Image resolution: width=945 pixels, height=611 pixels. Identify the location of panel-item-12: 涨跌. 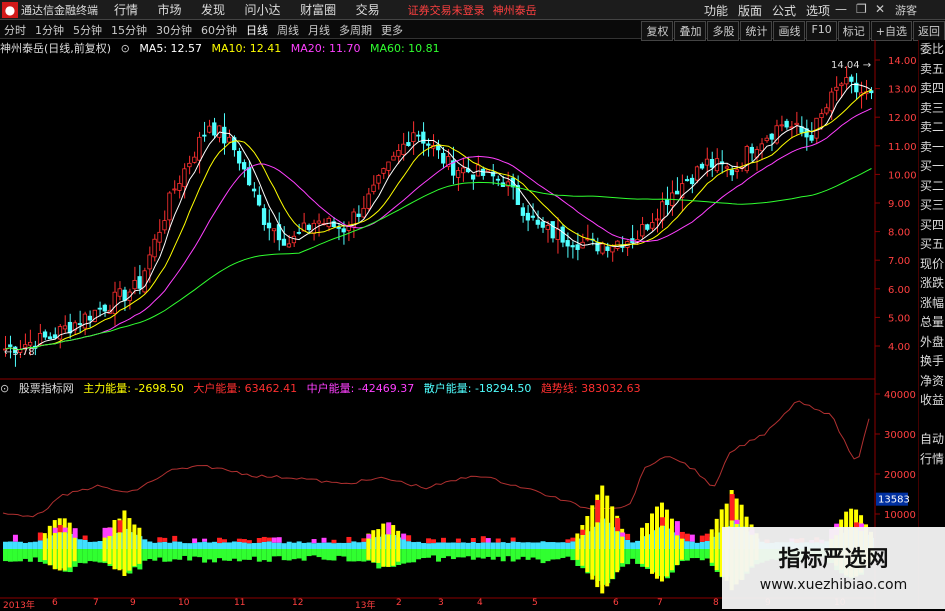
(932, 284).